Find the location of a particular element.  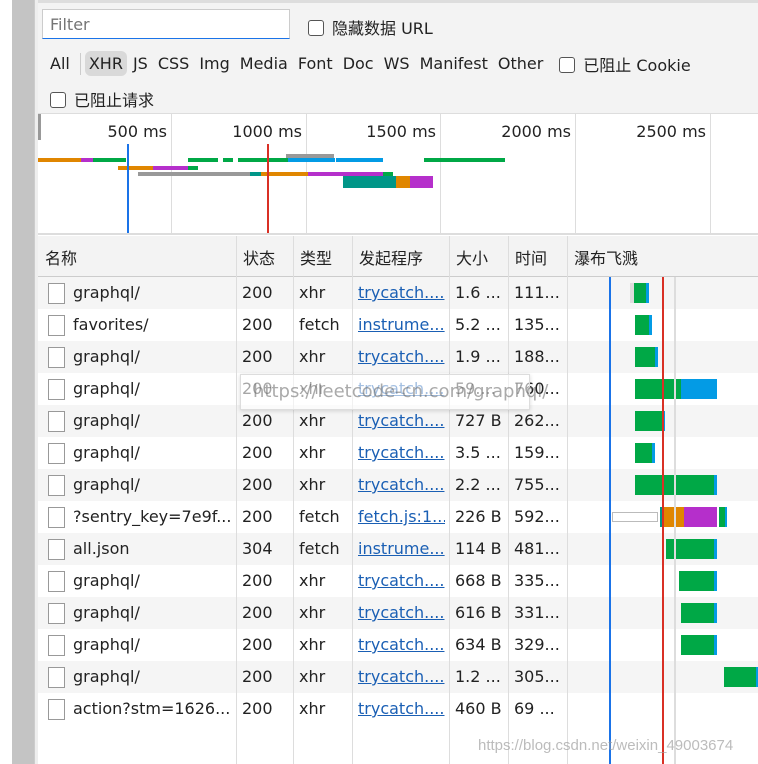

column-header-name: 名称 is located at coordinates (61, 257).